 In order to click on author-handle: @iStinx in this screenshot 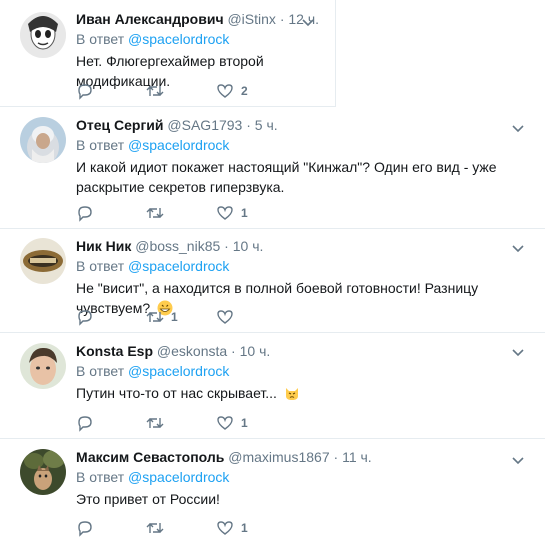, I will do `click(251, 19)`.